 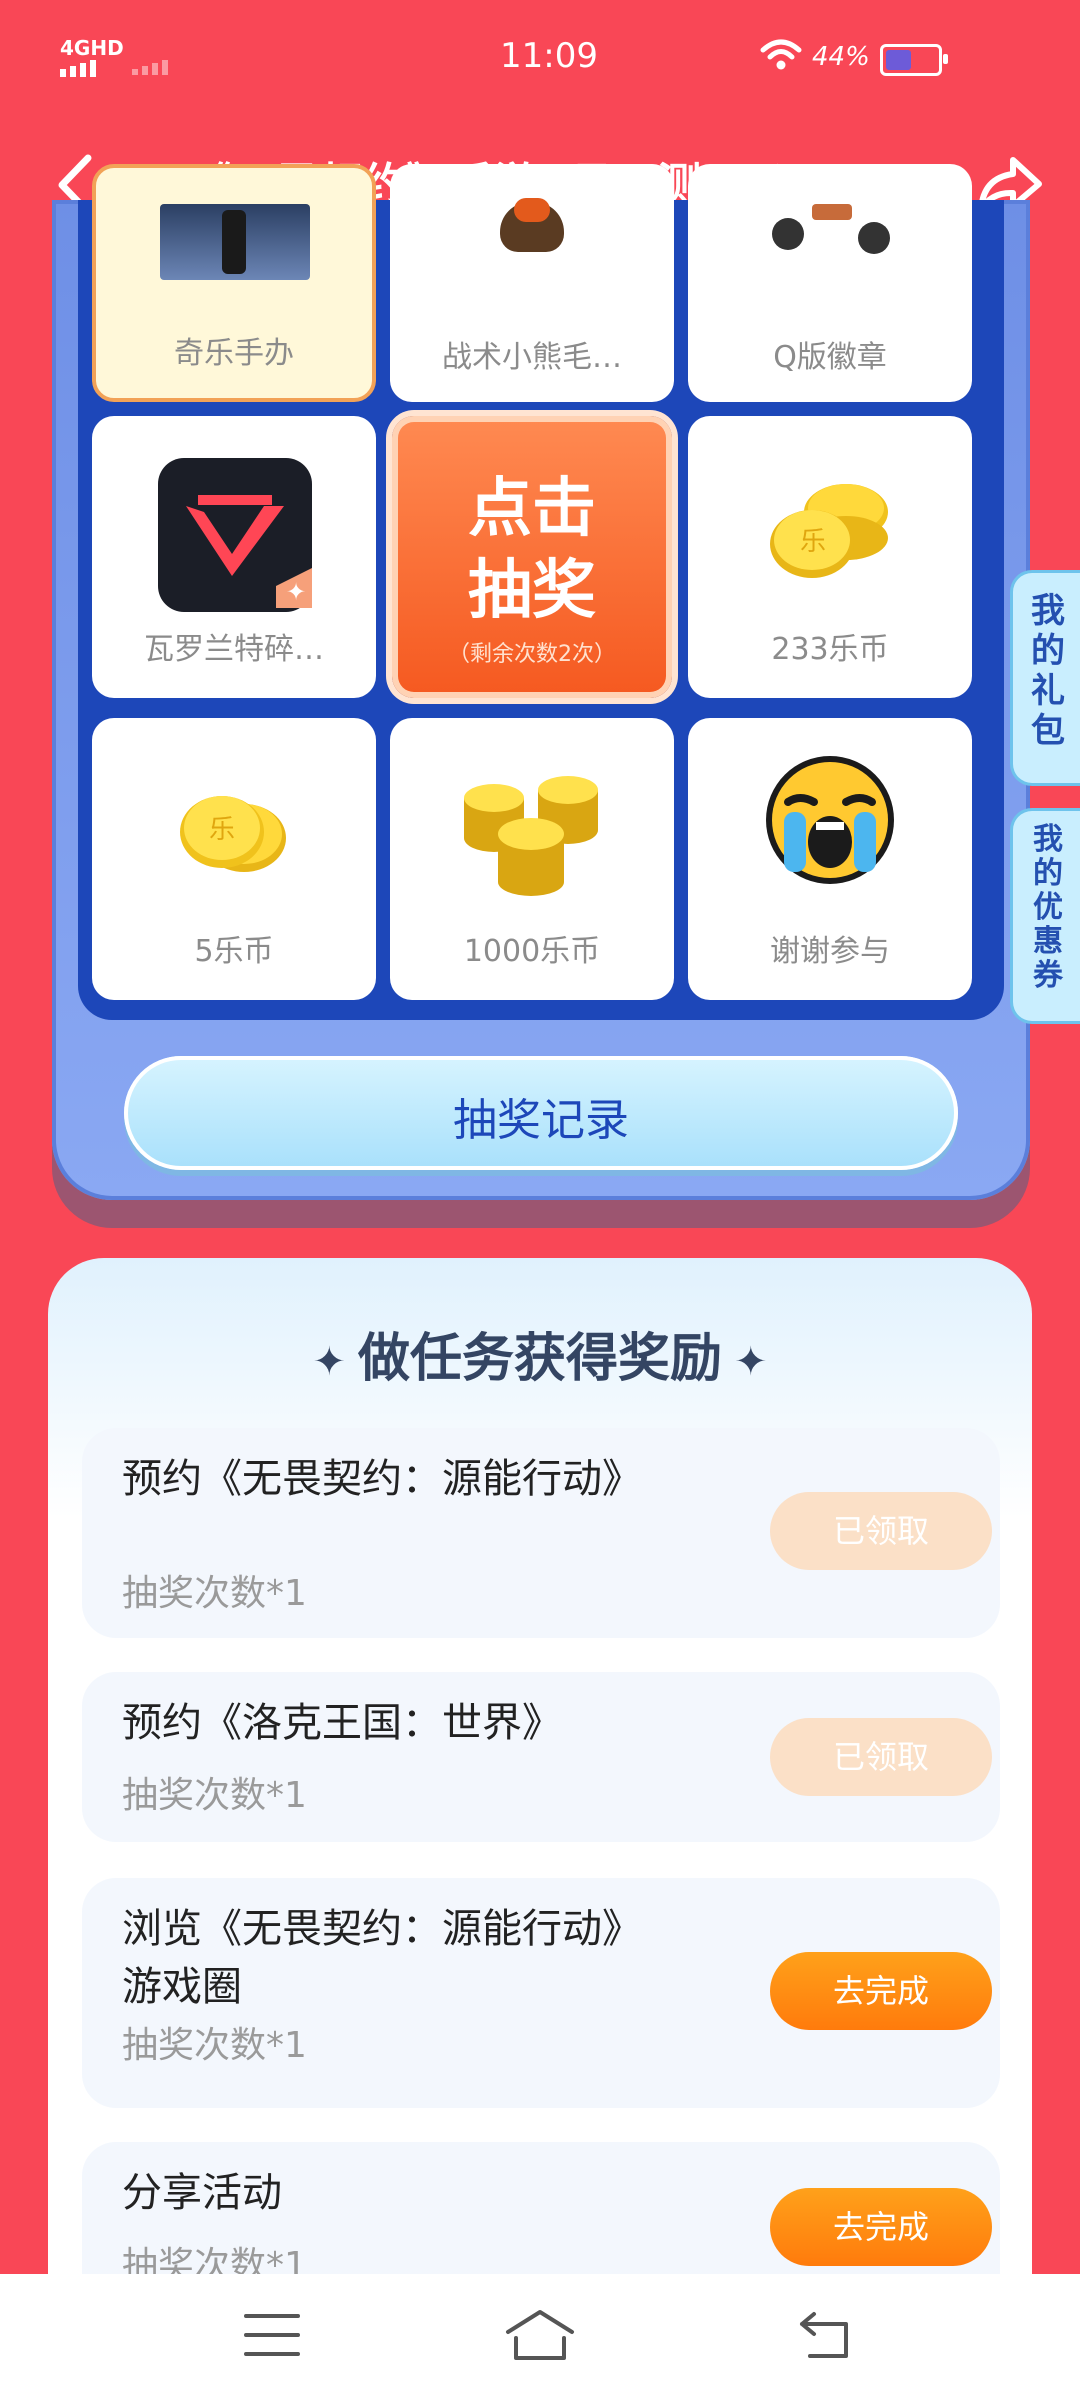 What do you see at coordinates (234, 353) in the screenshot?
I see `prize-label: 奇乐手办` at bounding box center [234, 353].